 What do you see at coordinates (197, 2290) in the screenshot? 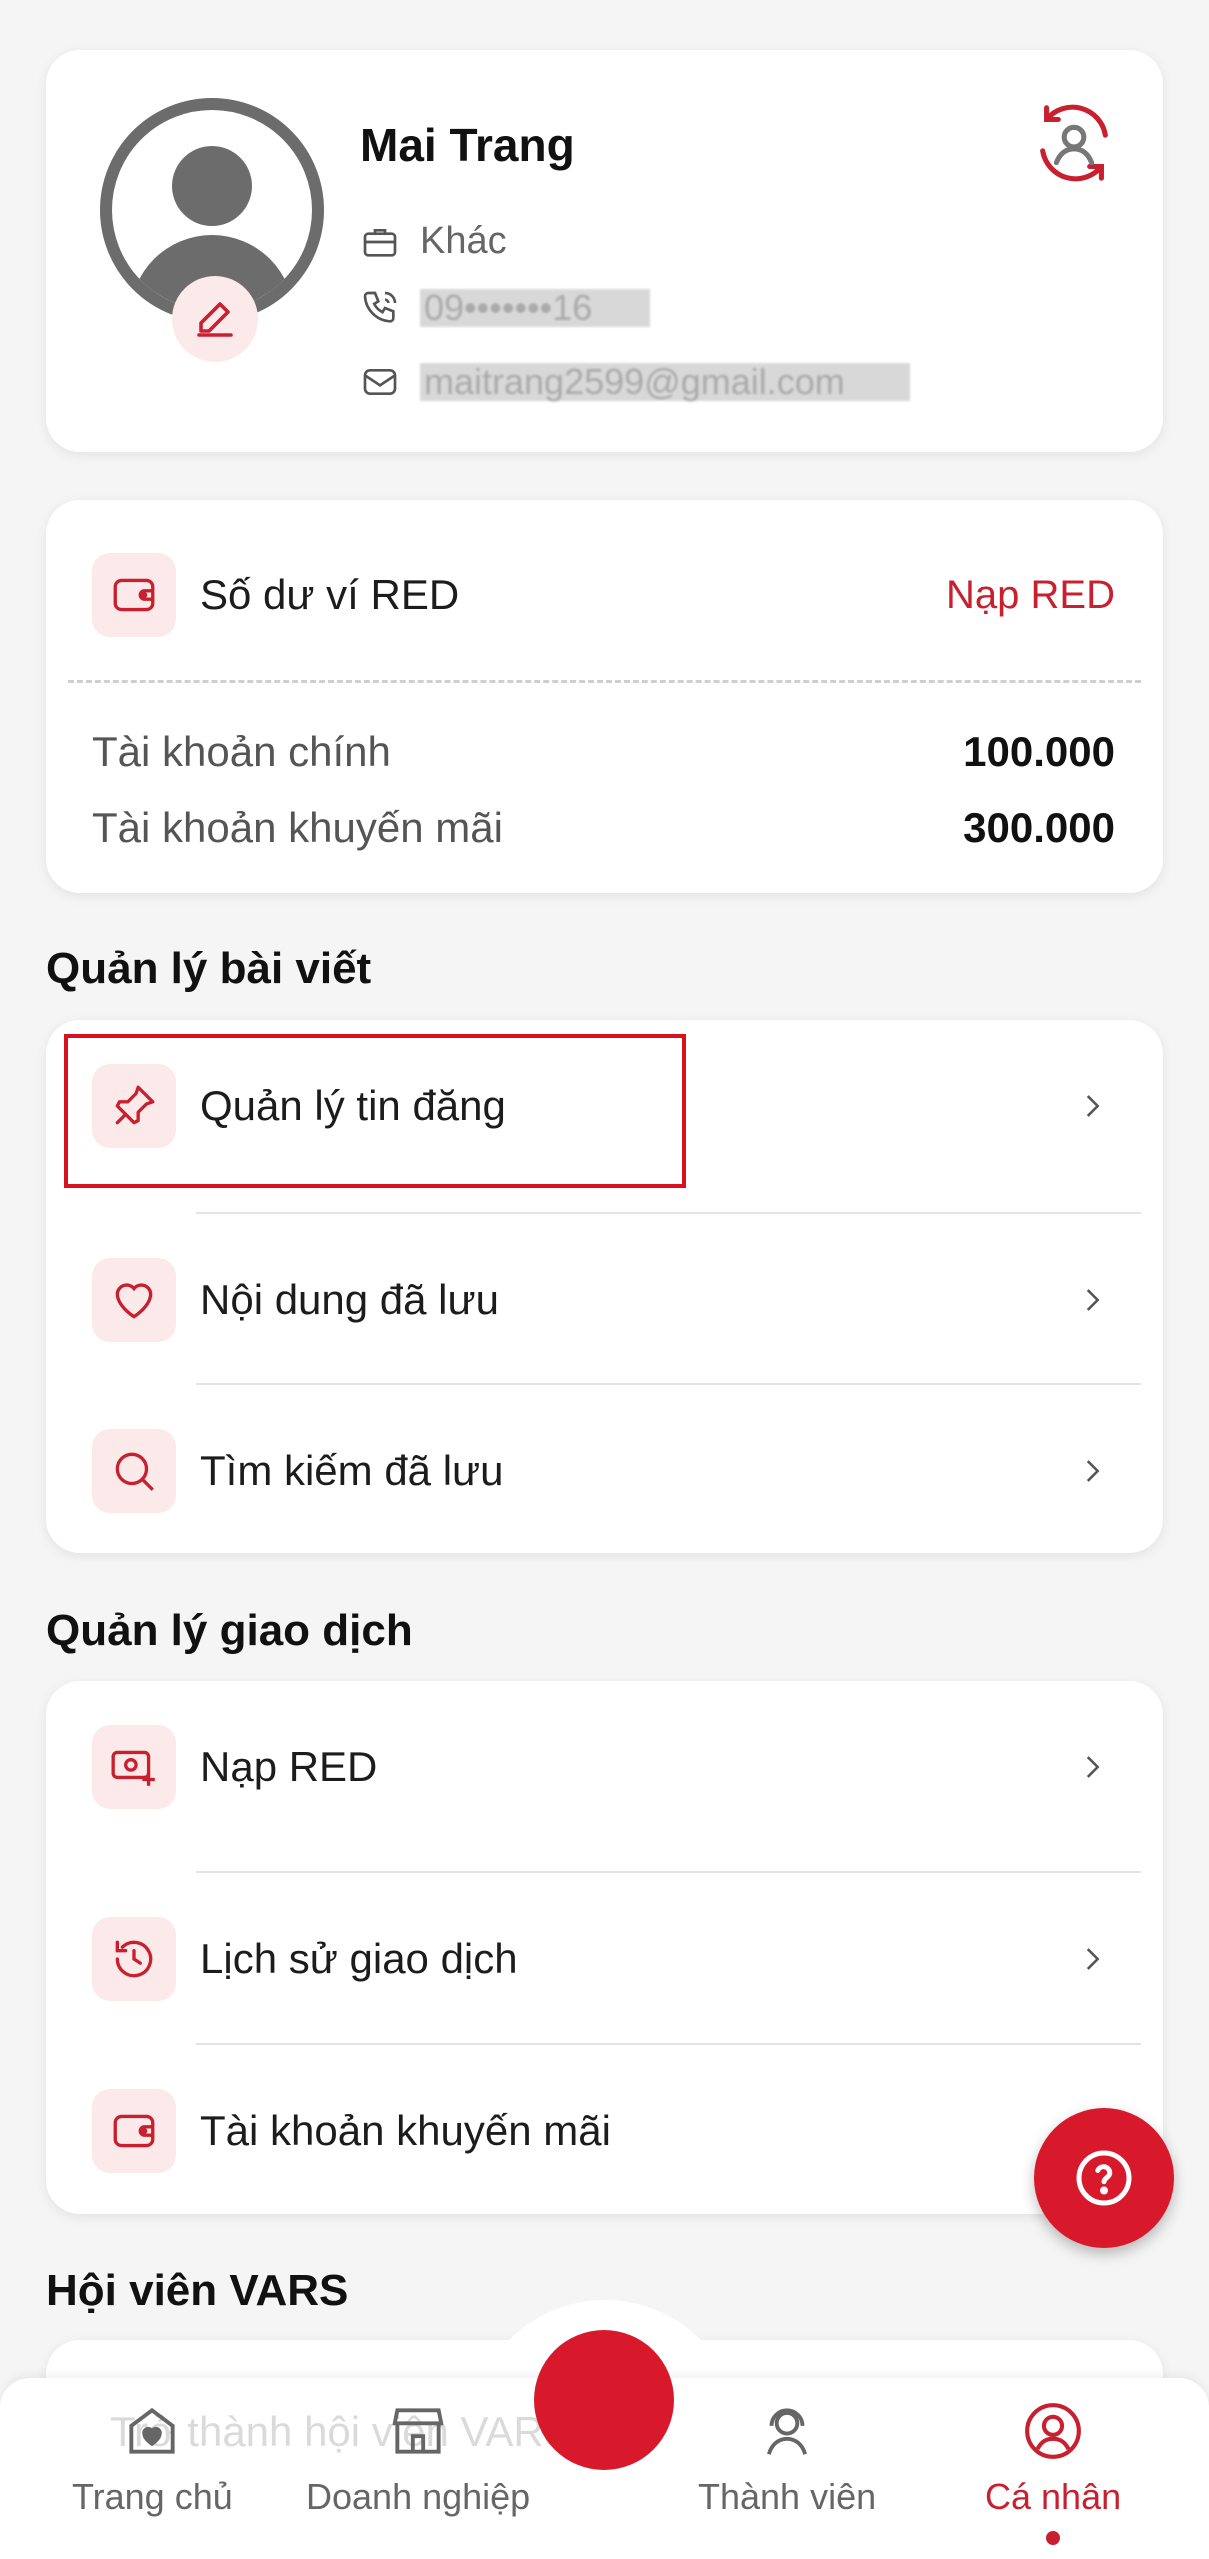
I see `vars-section-title: Hội viên VARS` at bounding box center [197, 2290].